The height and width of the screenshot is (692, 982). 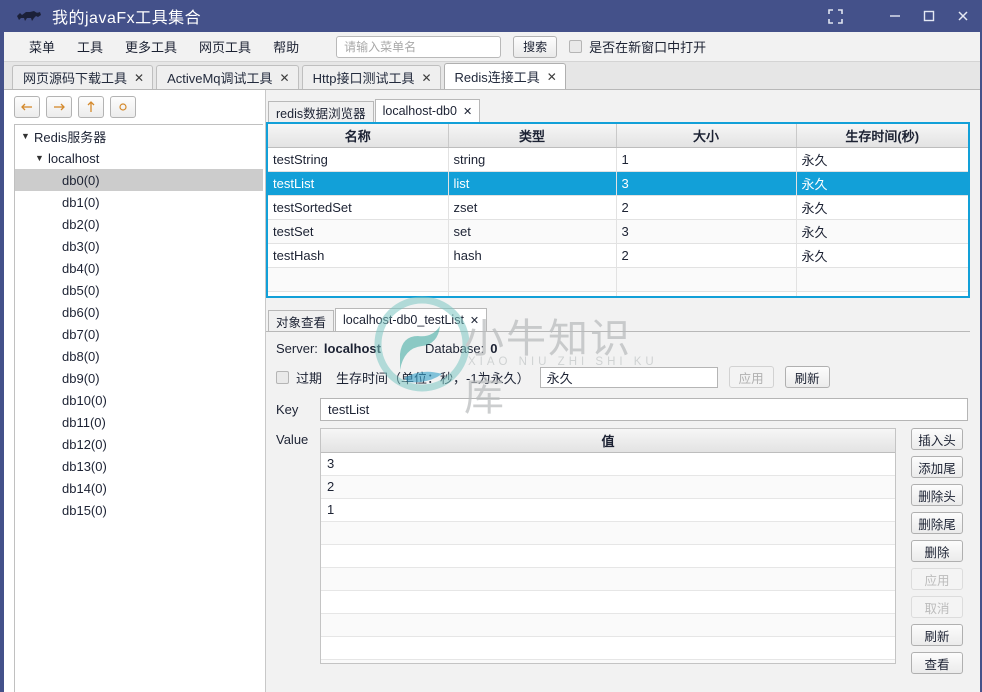 I want to click on expire-label: 过期, so click(x=309, y=378).